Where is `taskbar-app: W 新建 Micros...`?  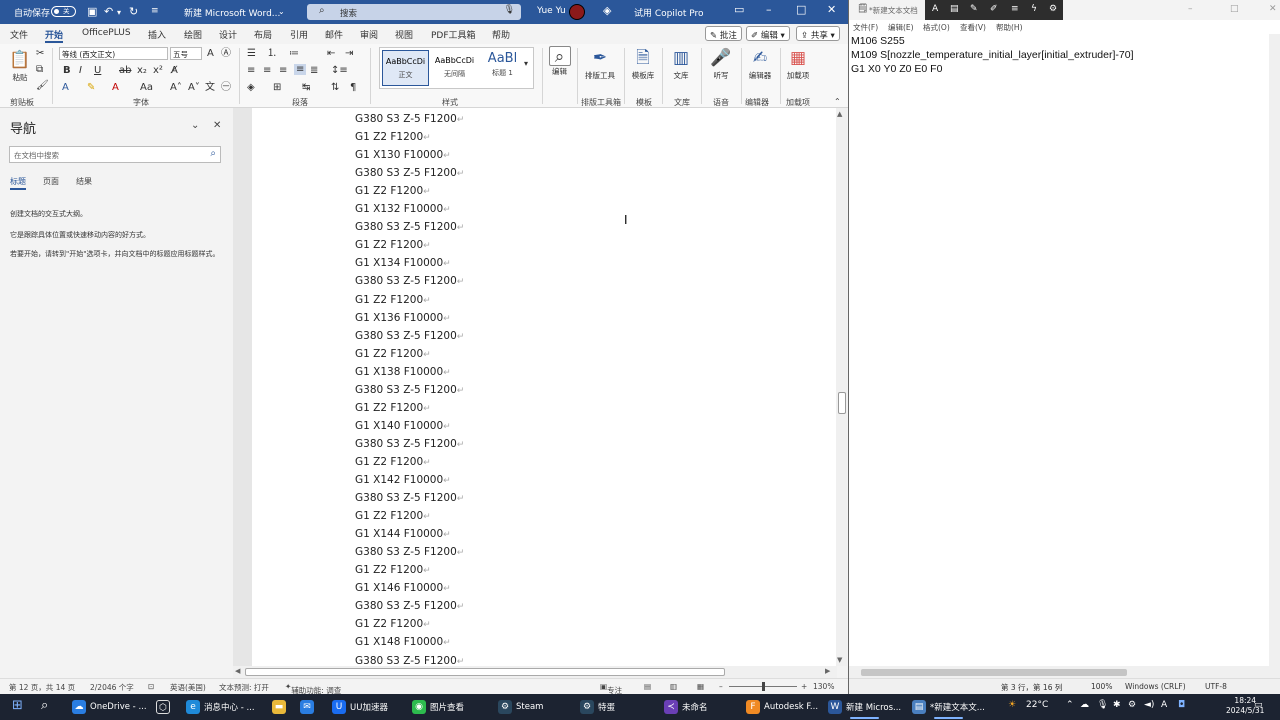
taskbar-app: W 新建 Micros... is located at coordinates (864, 708).